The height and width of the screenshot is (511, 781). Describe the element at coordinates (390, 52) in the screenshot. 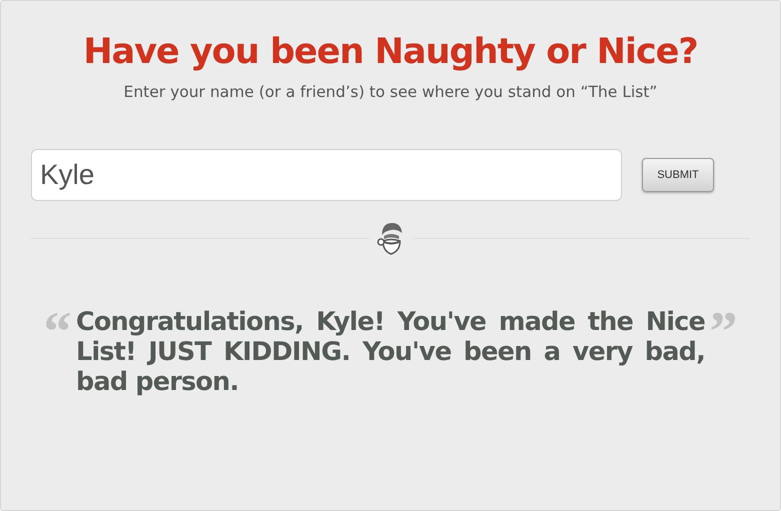

I see `page-title: Have you been Naughty or Nice?` at that location.